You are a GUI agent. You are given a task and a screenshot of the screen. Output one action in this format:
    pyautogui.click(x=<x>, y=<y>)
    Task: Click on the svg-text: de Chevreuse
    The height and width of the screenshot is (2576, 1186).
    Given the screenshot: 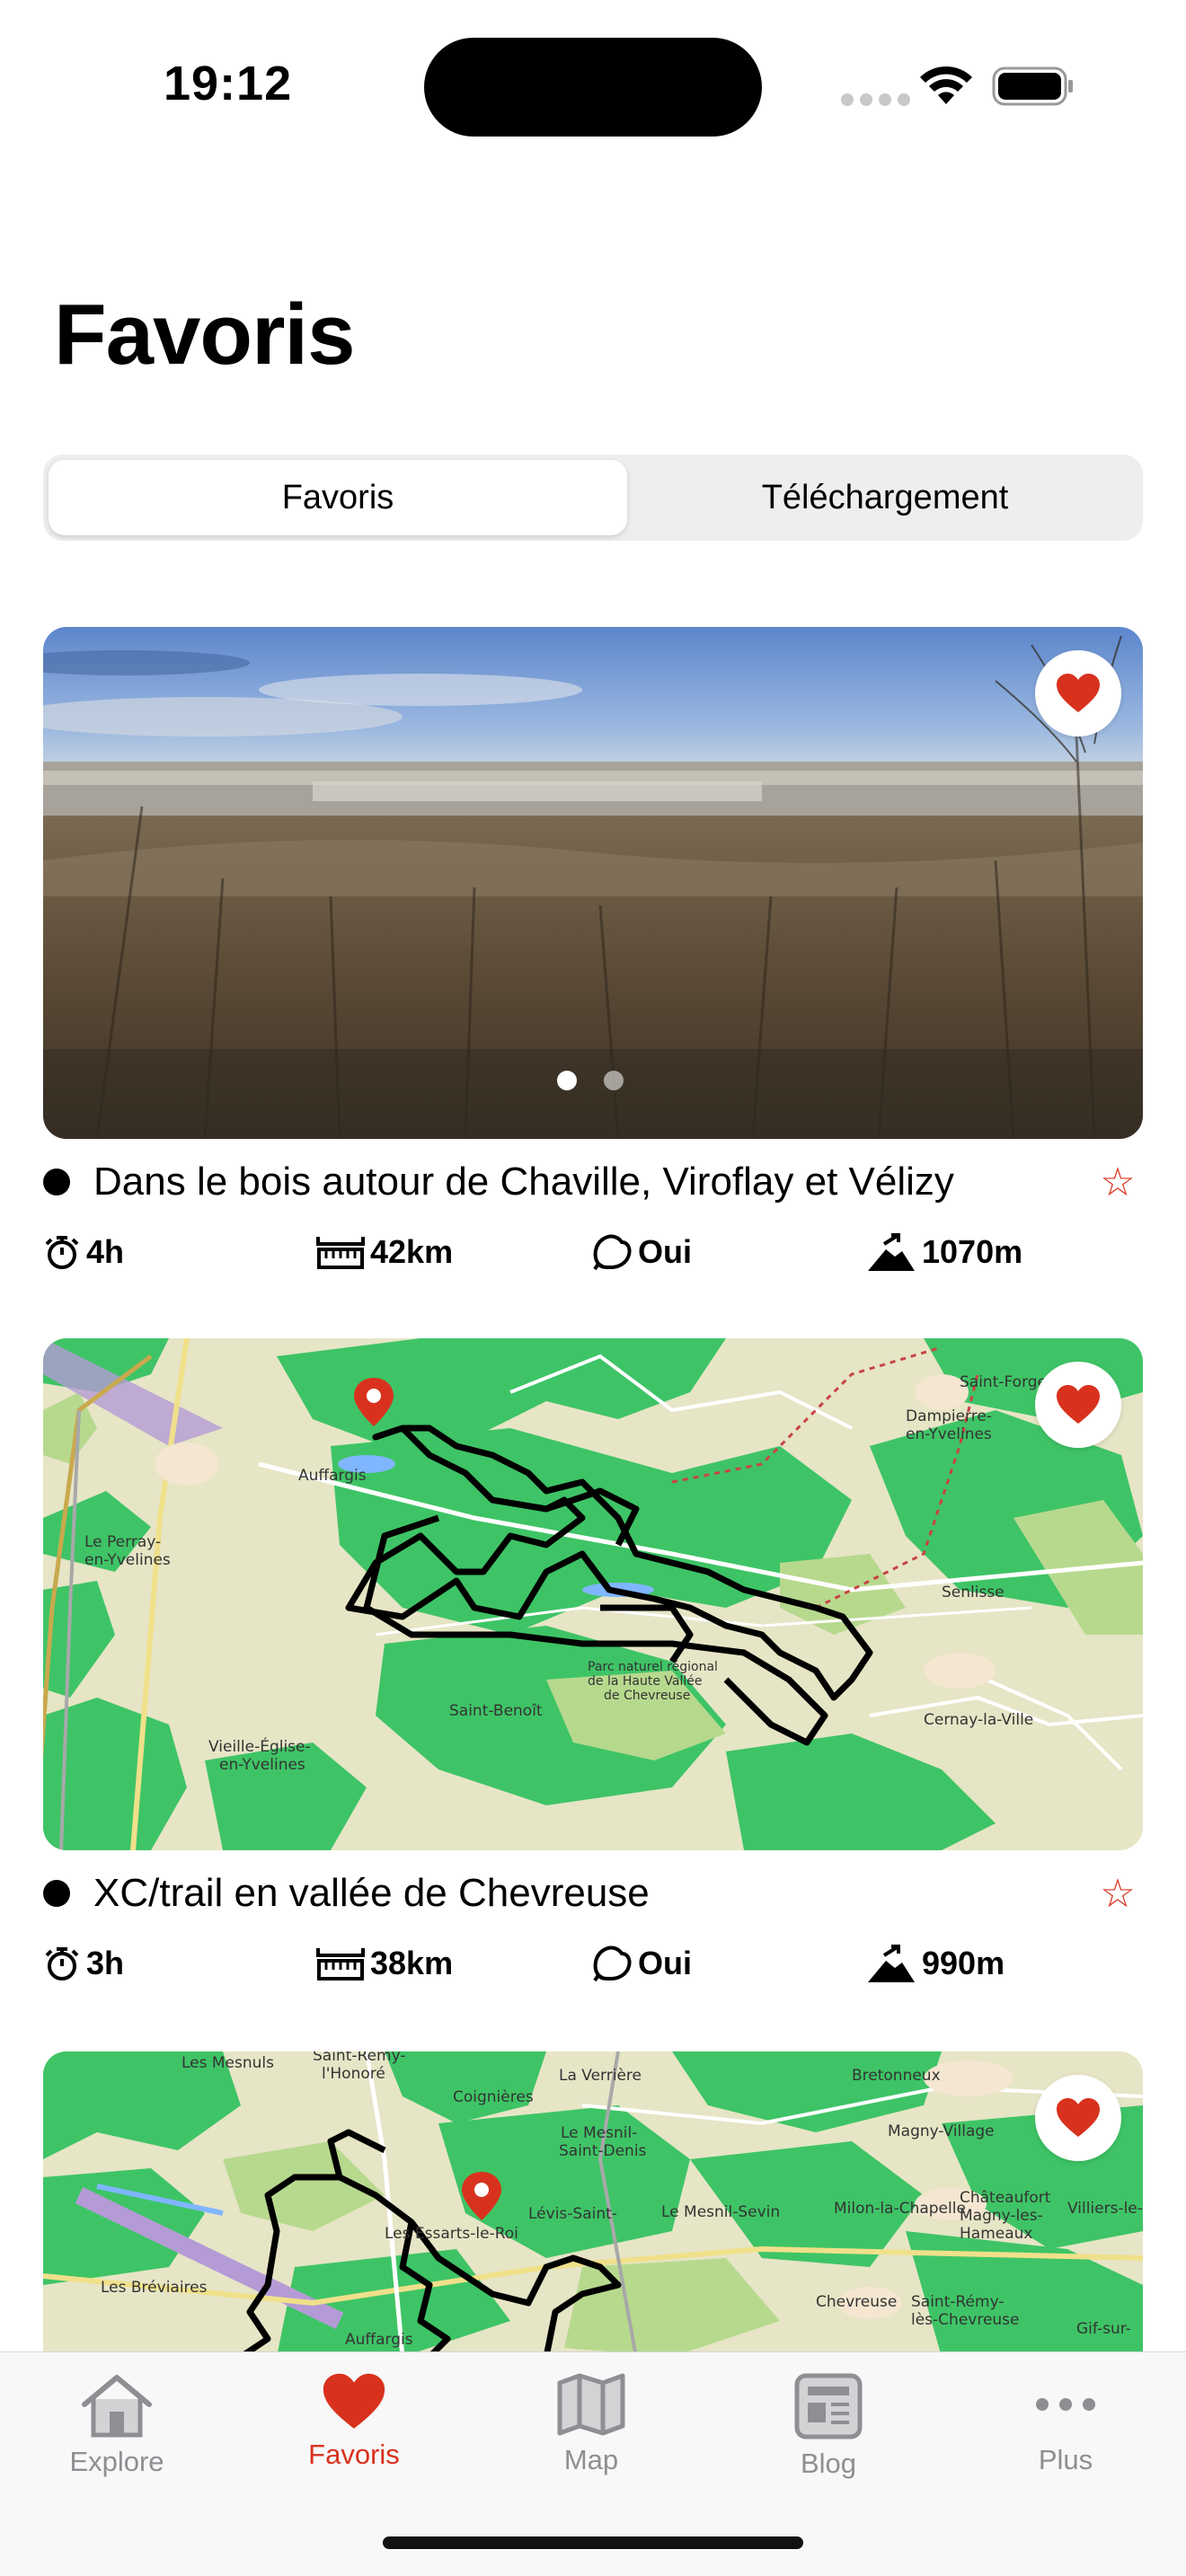 What is the action you would take?
    pyautogui.click(x=647, y=1696)
    